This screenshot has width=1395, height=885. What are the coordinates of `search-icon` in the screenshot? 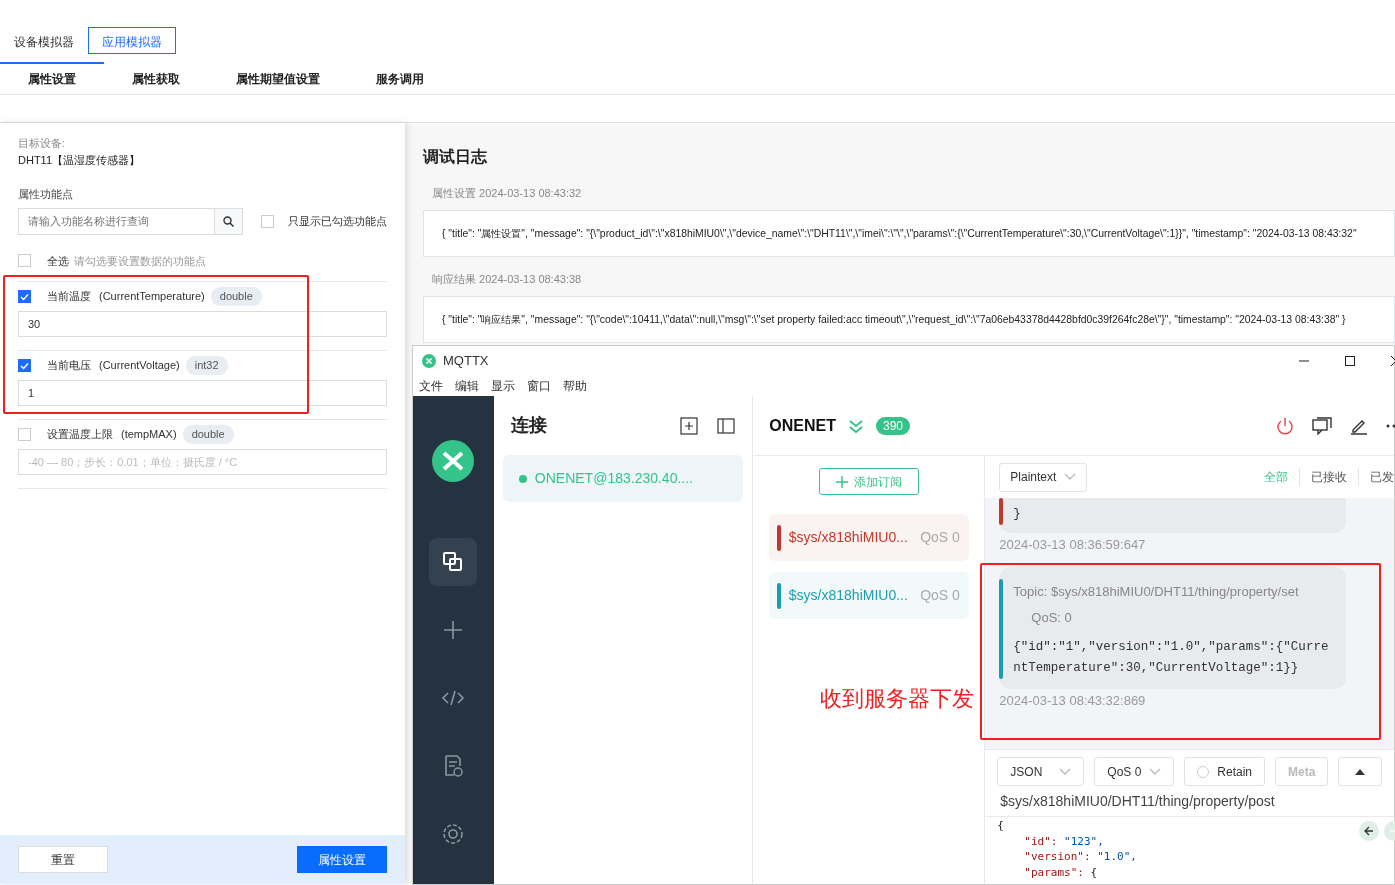 It's located at (228, 221).